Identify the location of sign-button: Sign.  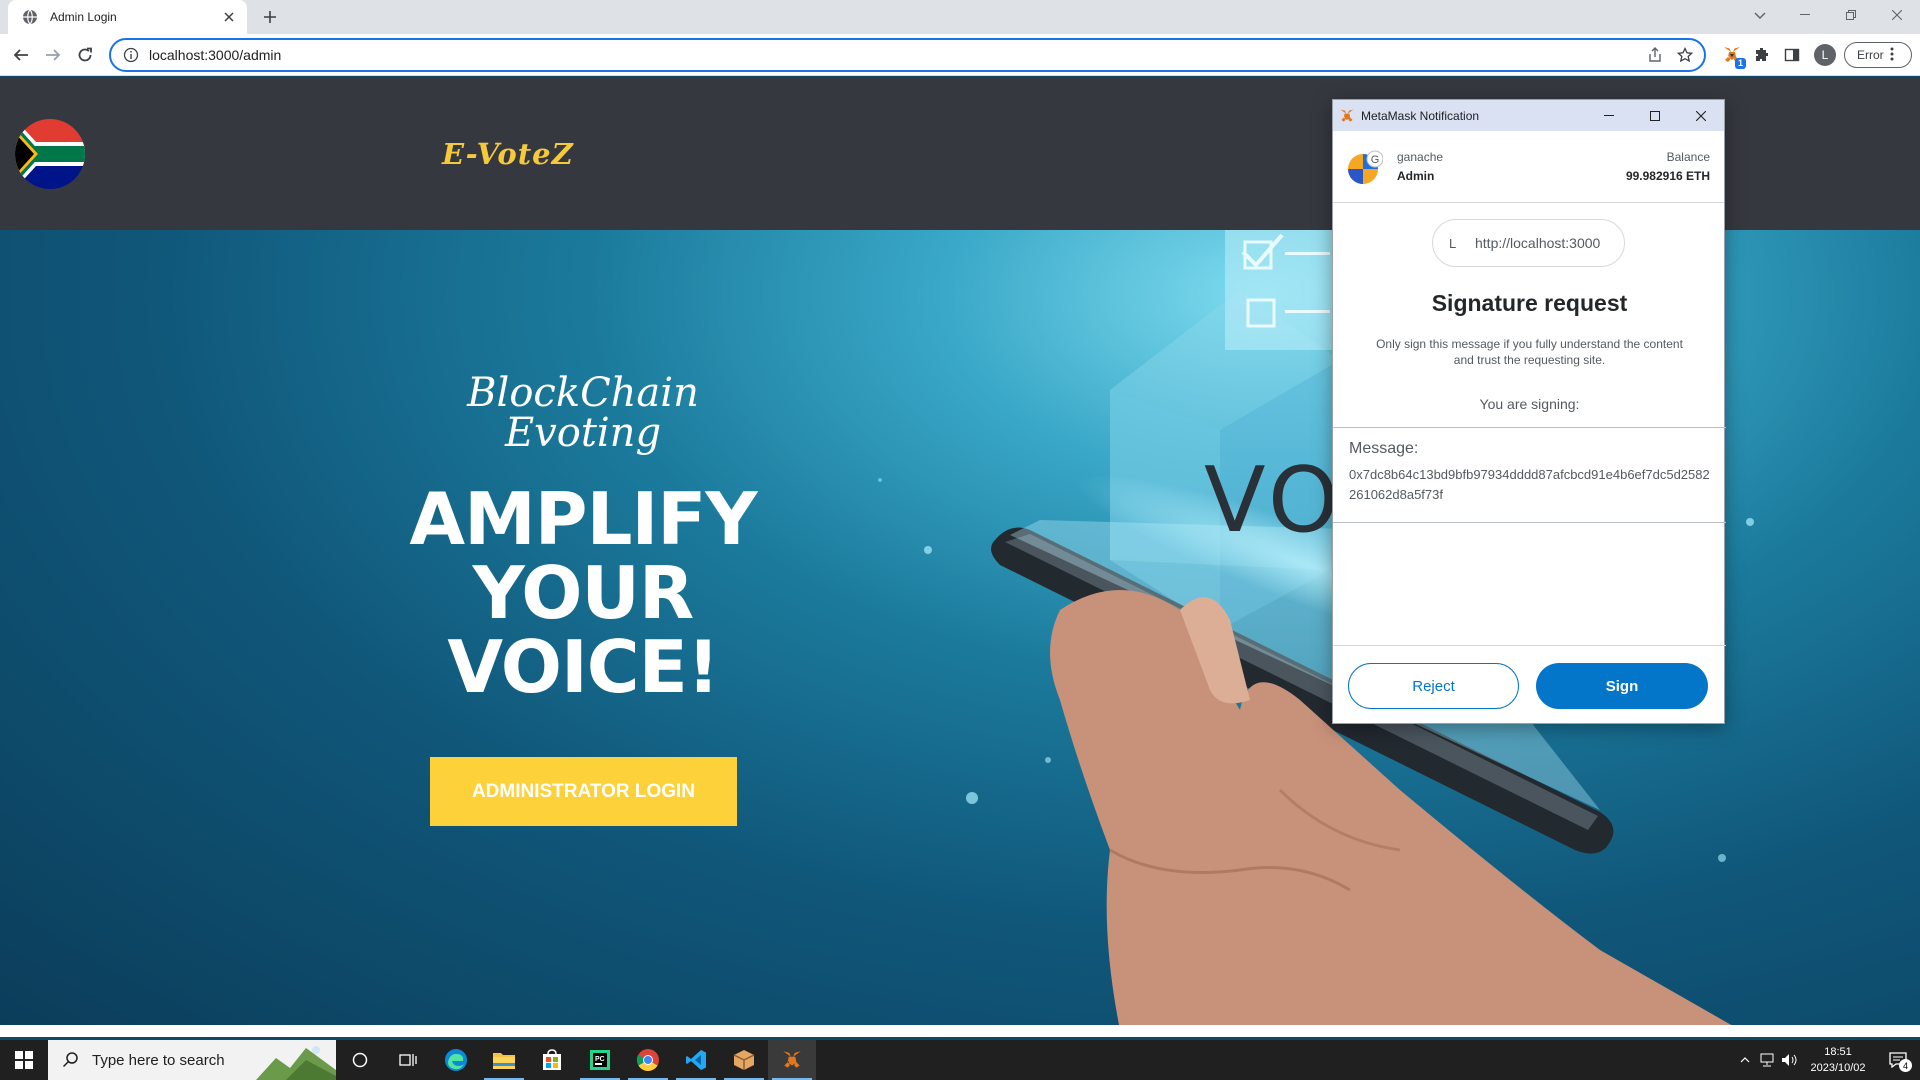
(1622, 686).